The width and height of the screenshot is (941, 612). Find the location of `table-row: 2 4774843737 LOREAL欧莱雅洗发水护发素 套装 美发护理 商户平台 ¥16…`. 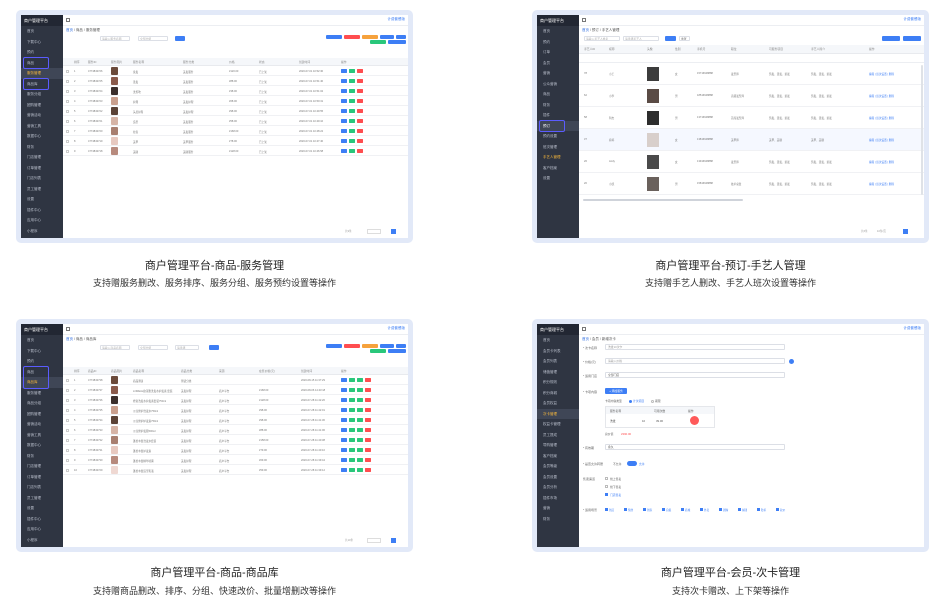

table-row: 2 4774843737 LOREAL欧莱雅洗发水护发素 套装 美发护理 商户平台 ¥16… is located at coordinates (235, 390).